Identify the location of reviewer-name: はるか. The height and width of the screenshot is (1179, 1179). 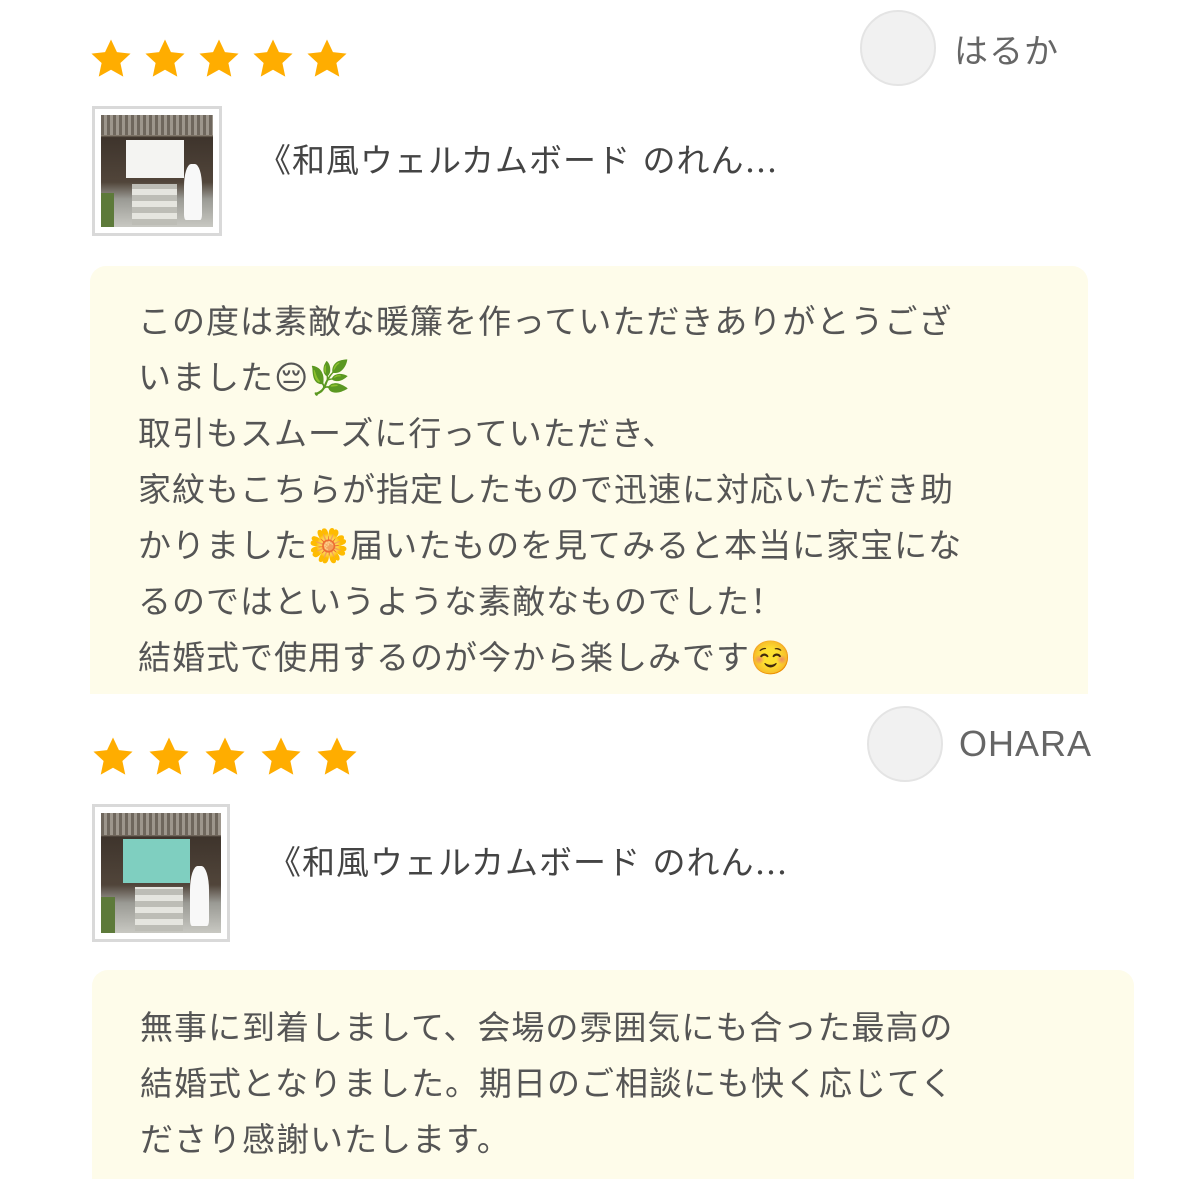
(1006, 48).